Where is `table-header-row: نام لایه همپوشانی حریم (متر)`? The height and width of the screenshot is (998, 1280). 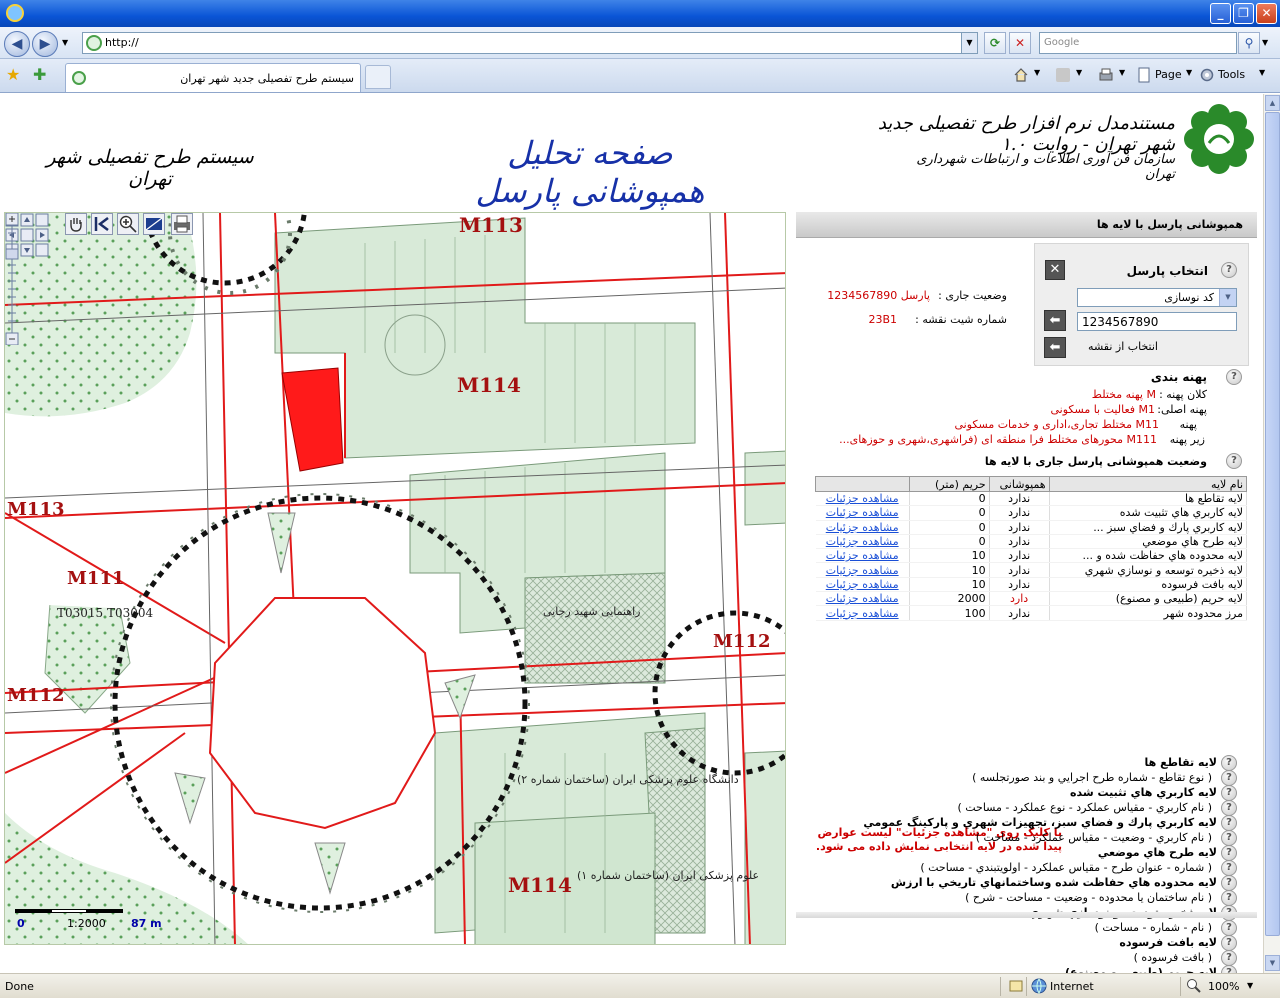 table-header-row: نام لایه همپوشانی حریم (متر) is located at coordinates (1031, 484).